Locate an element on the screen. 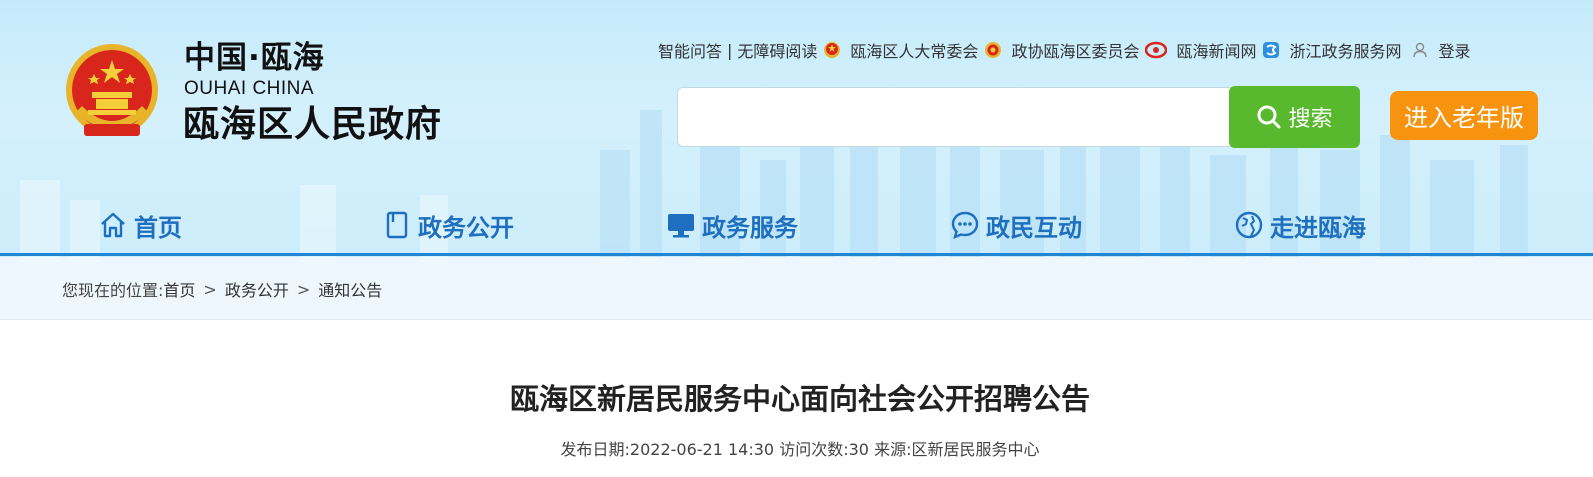  nav-item-label: 首页 is located at coordinates (158, 227).